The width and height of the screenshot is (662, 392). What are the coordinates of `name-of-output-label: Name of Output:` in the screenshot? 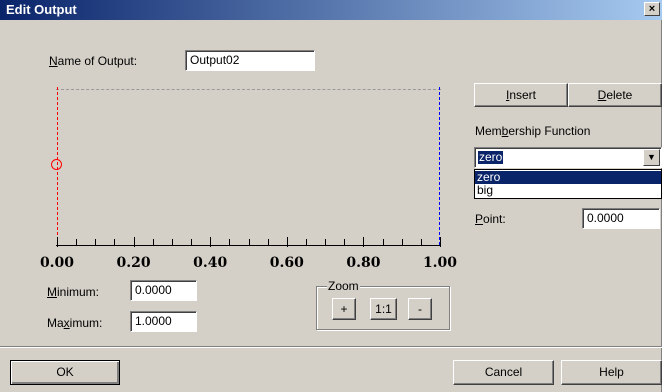 It's located at (93, 61).